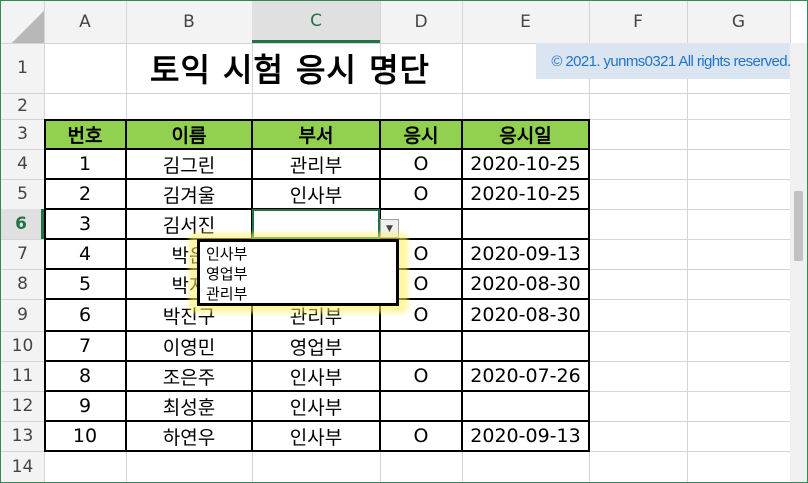  What do you see at coordinates (189, 134) in the screenshot?
I see `table-header-cell: 이름` at bounding box center [189, 134].